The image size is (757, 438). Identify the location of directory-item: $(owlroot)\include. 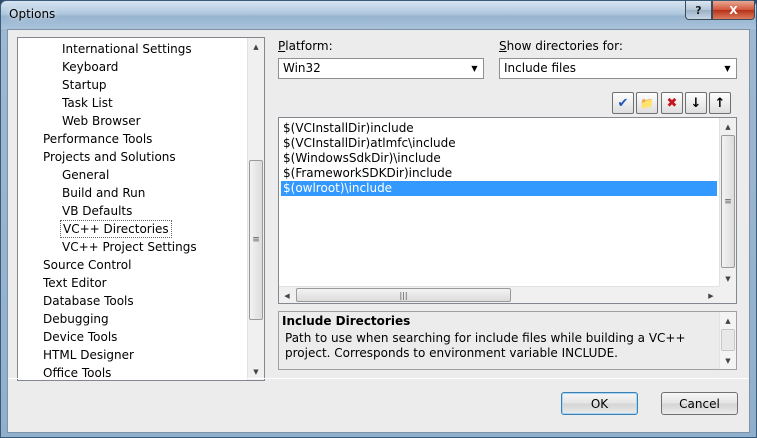
(499, 188).